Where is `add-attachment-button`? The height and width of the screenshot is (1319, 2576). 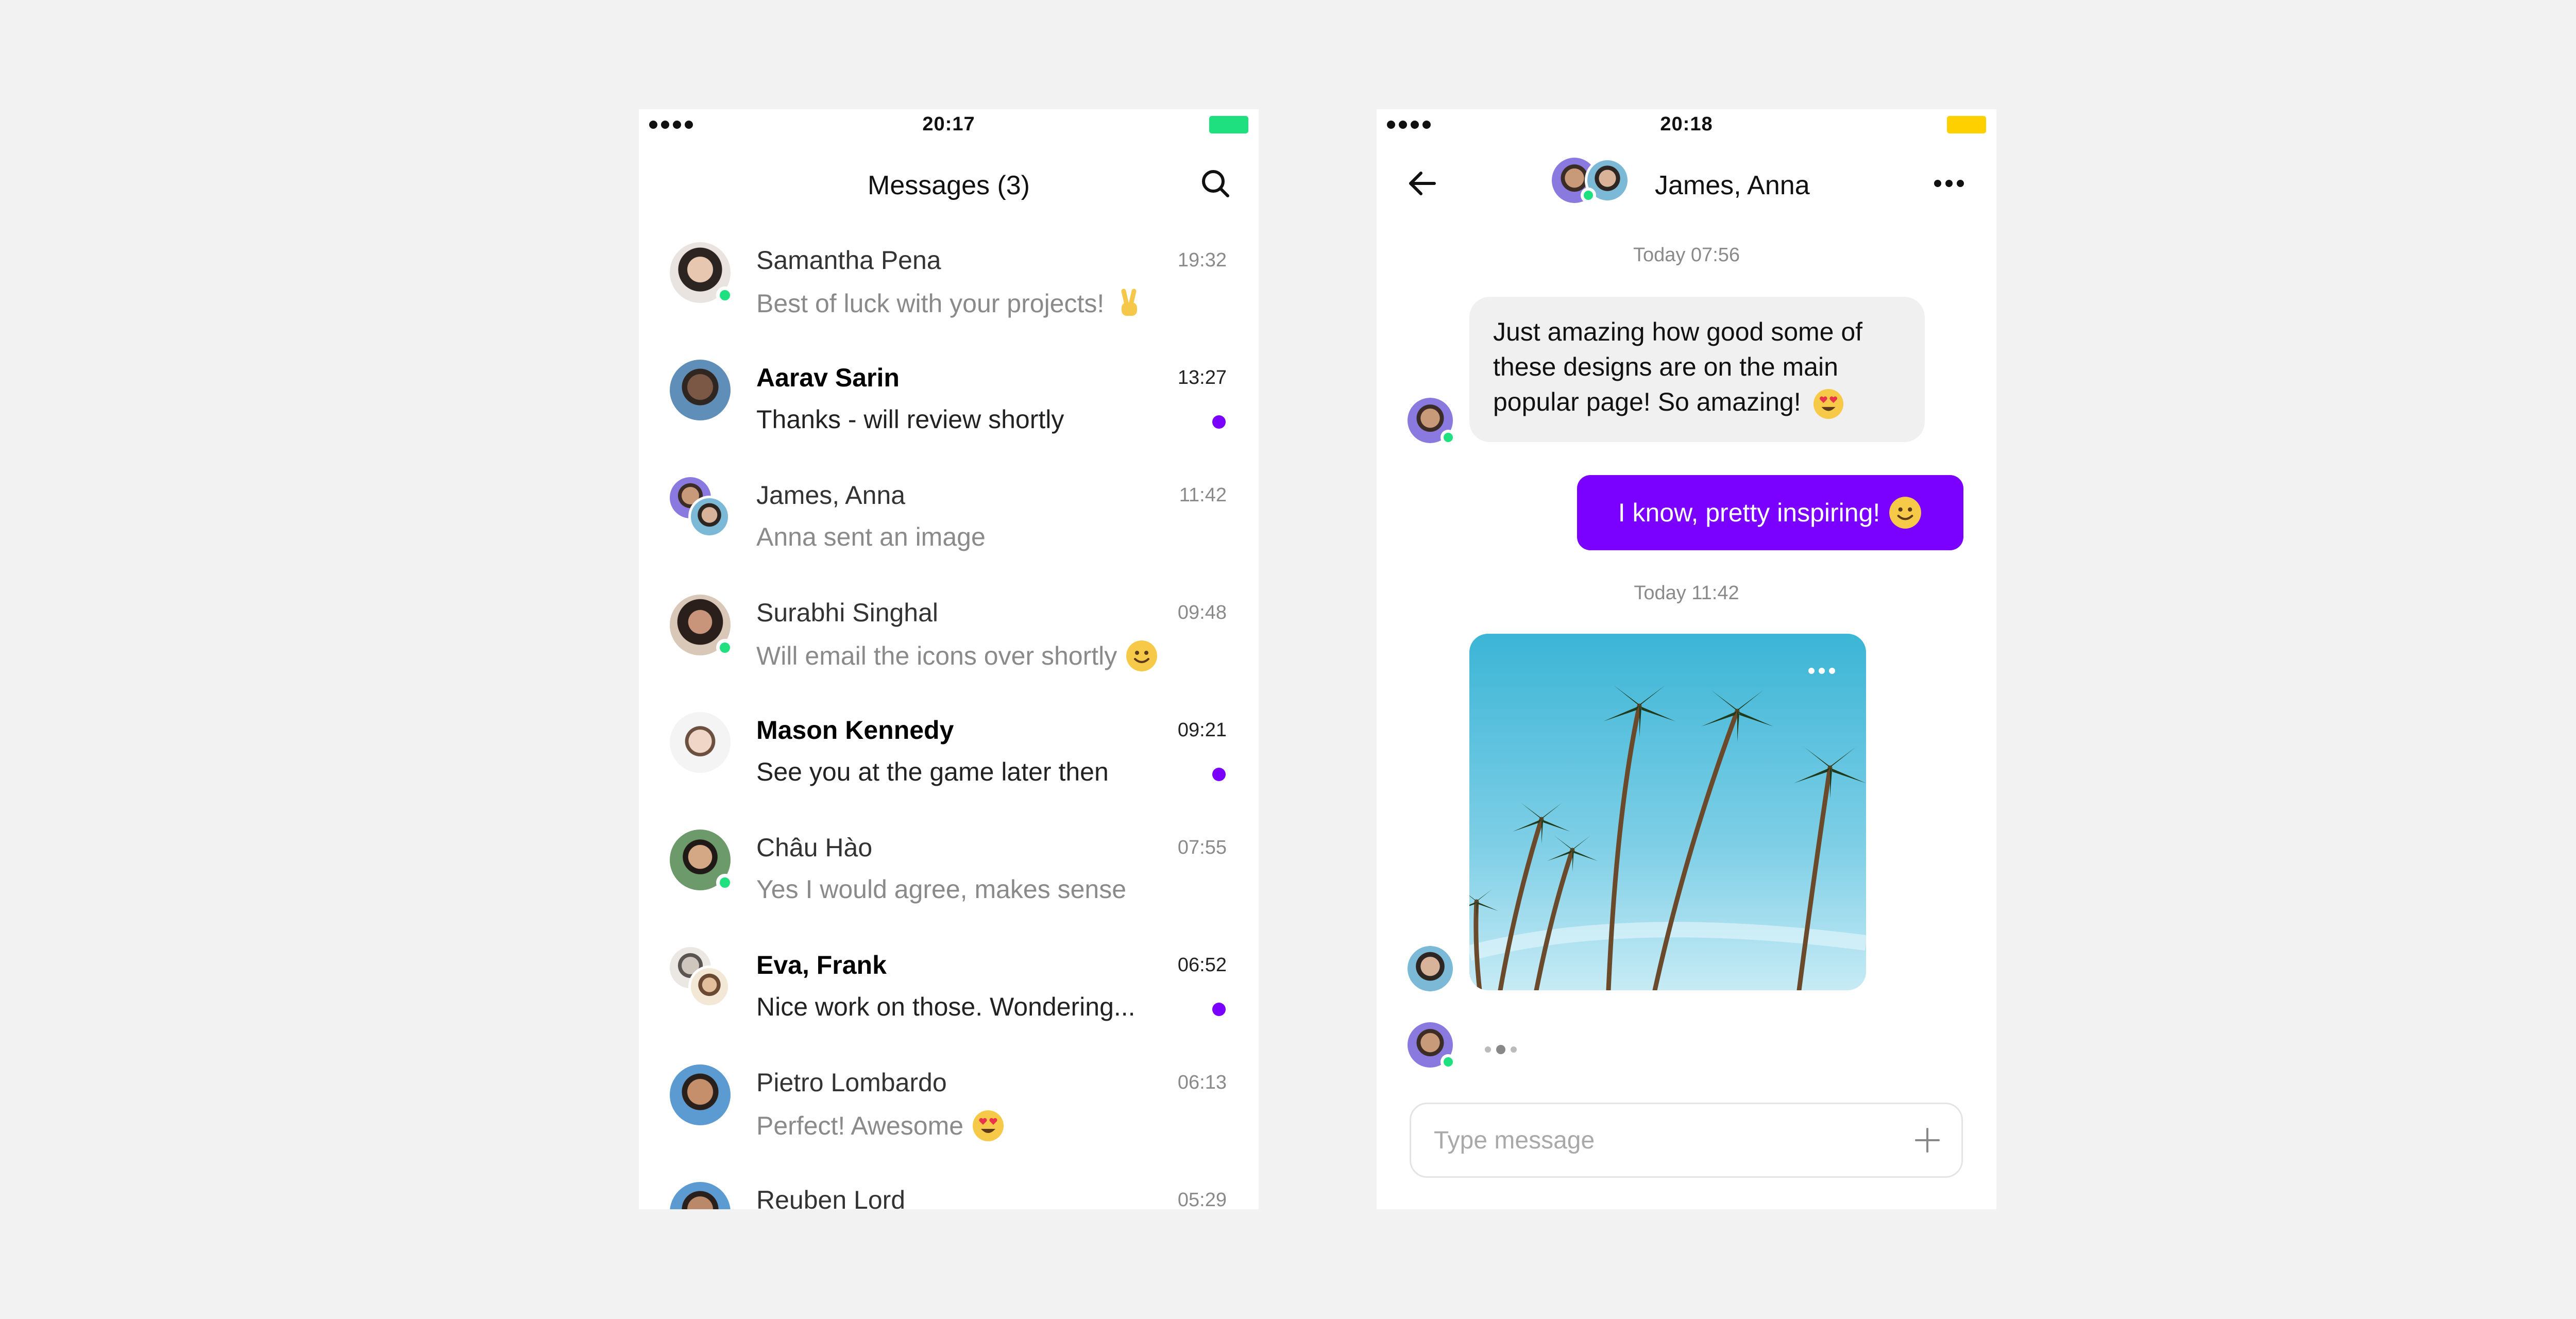
add-attachment-button is located at coordinates (1927, 1140).